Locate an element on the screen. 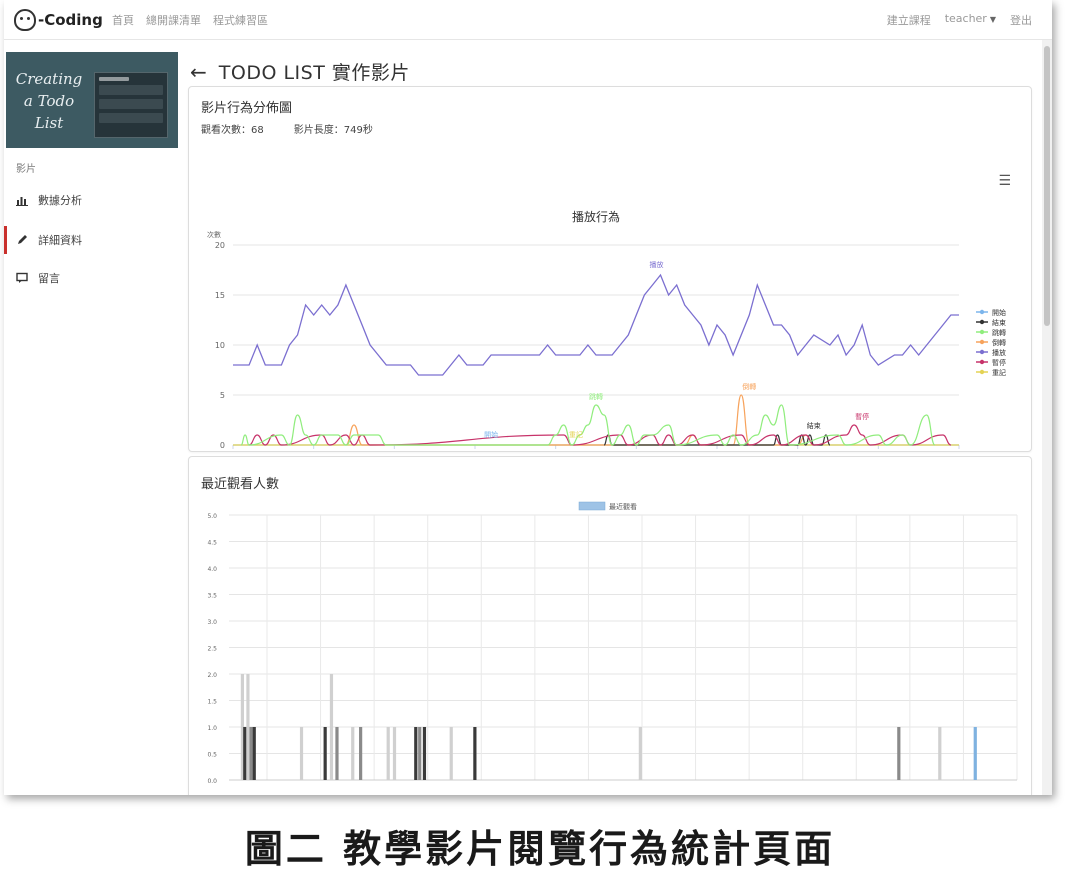 Image resolution: width=1080 pixels, height=873 pixels. y-tick-label: 1.0 is located at coordinates (212, 728).